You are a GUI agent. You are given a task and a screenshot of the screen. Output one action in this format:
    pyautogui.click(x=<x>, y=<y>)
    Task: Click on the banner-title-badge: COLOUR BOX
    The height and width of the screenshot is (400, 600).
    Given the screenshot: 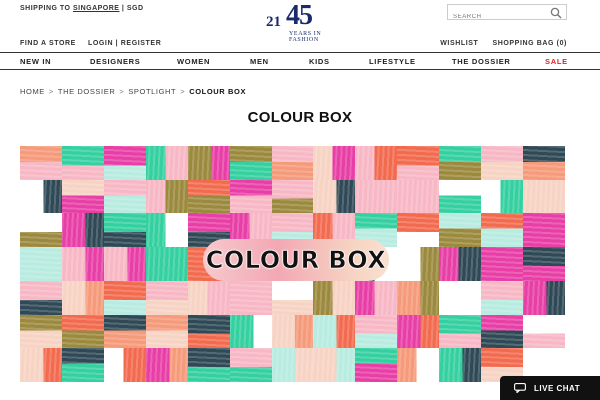 What is the action you would take?
    pyautogui.click(x=296, y=260)
    